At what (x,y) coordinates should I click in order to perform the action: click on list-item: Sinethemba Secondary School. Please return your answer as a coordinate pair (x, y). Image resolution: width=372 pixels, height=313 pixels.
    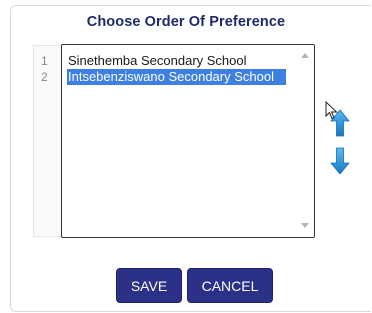
    Looking at the image, I should click on (176, 61).